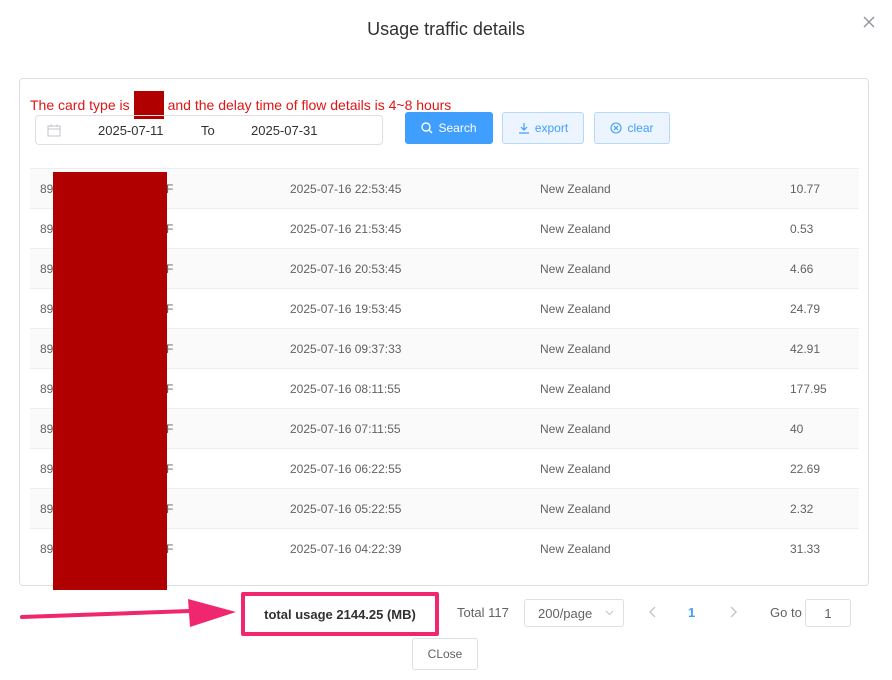  I want to click on download-icon, so click(523, 128).